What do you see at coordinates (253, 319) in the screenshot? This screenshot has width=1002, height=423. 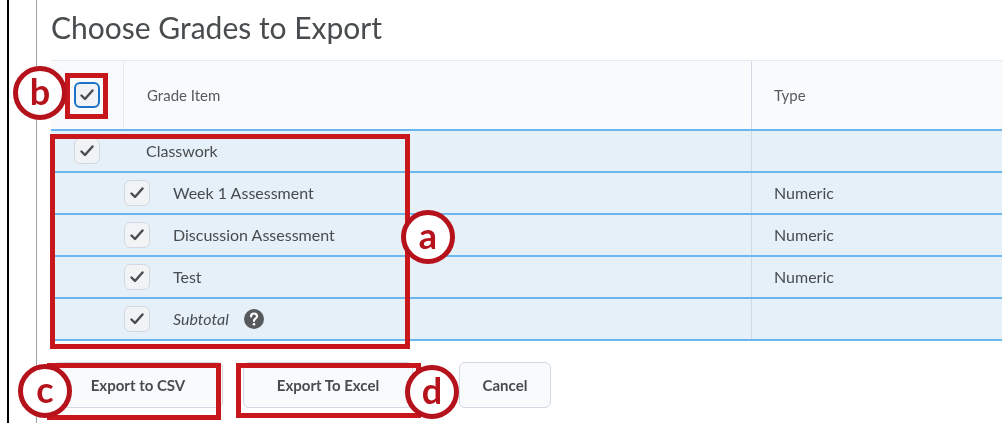 I see `help-icon` at bounding box center [253, 319].